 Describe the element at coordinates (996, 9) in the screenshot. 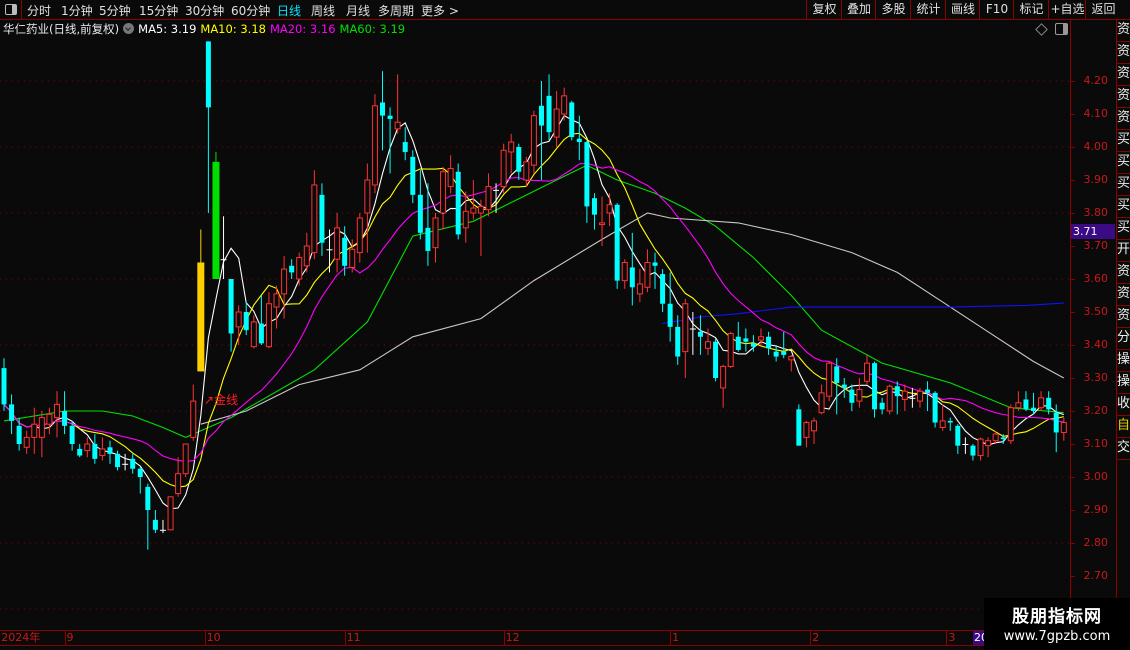

I see `toolbar-button-5: F10` at that location.